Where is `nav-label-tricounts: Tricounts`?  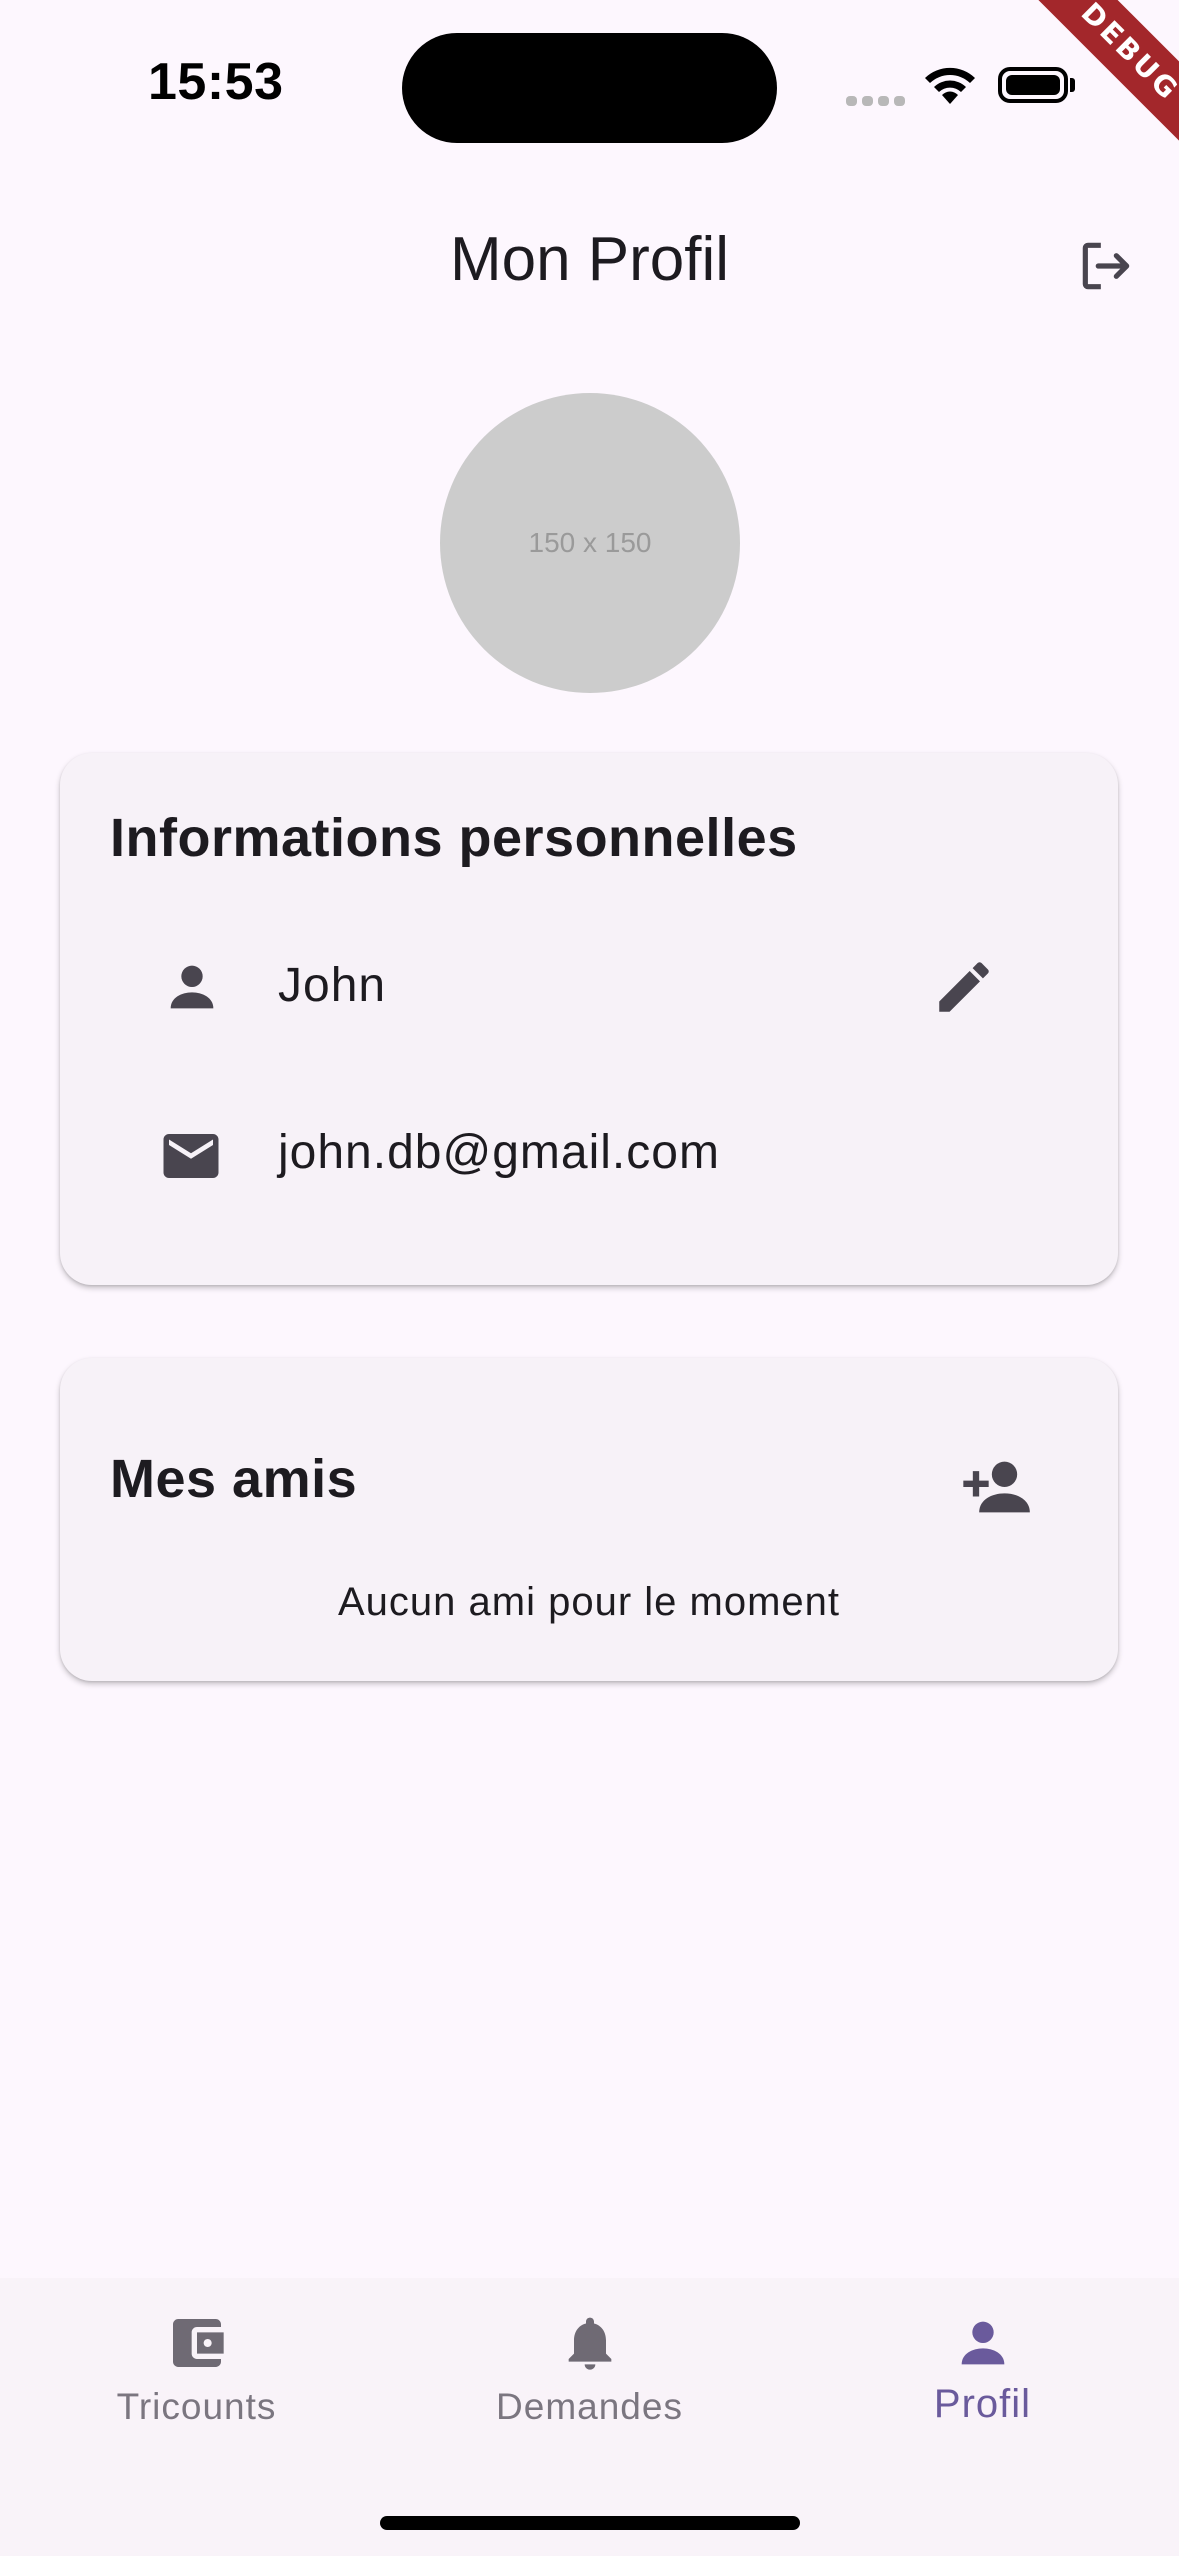
nav-label-tricounts: Tricounts is located at coordinates (196, 2406).